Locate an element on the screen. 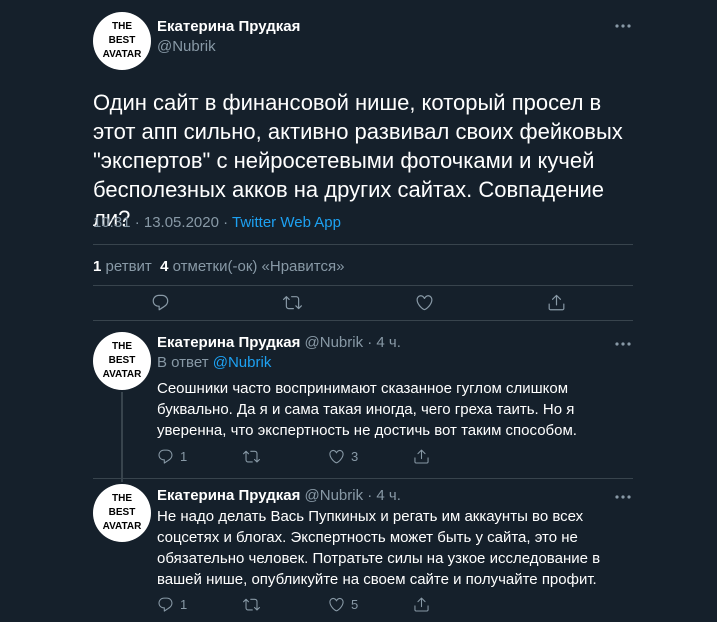  like-count: 3 is located at coordinates (355, 456).